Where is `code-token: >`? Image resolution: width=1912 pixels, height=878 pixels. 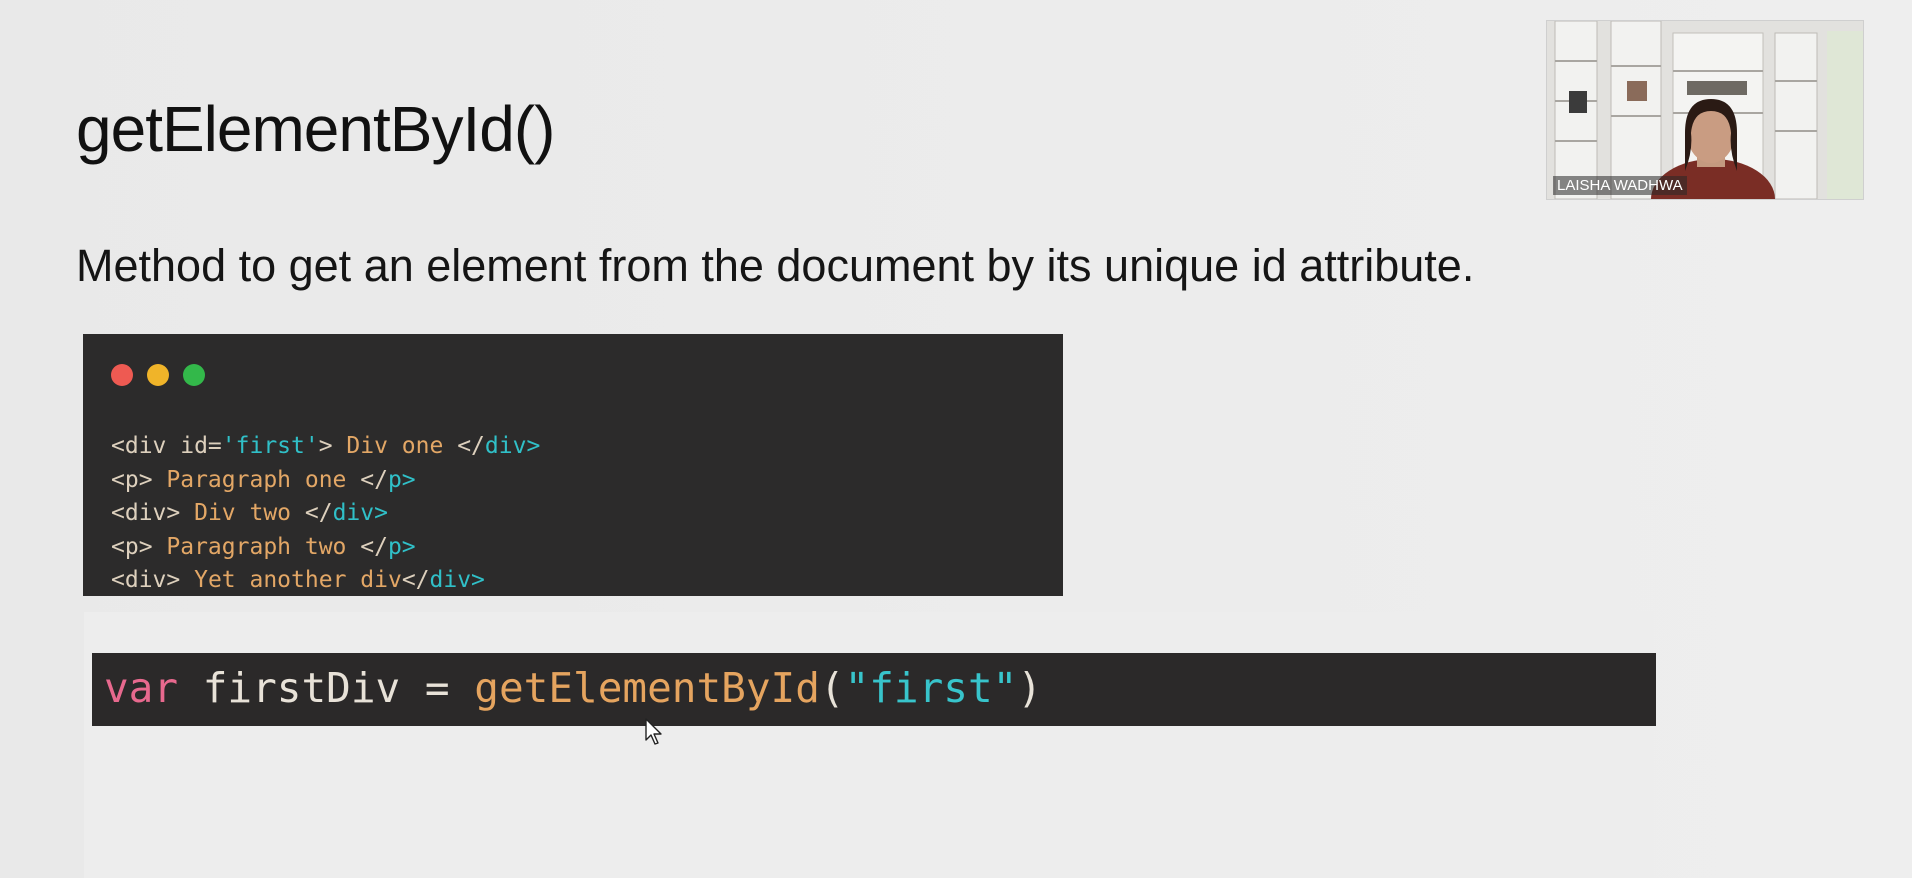 code-token: > is located at coordinates (332, 446).